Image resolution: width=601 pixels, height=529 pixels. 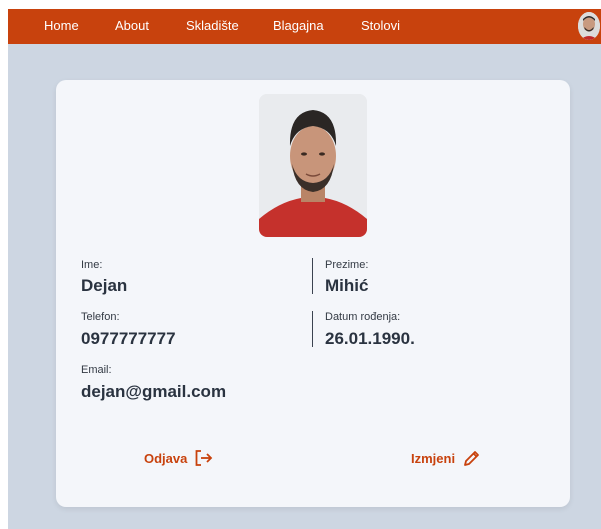 I want to click on nav-home: Home, so click(x=61, y=26).